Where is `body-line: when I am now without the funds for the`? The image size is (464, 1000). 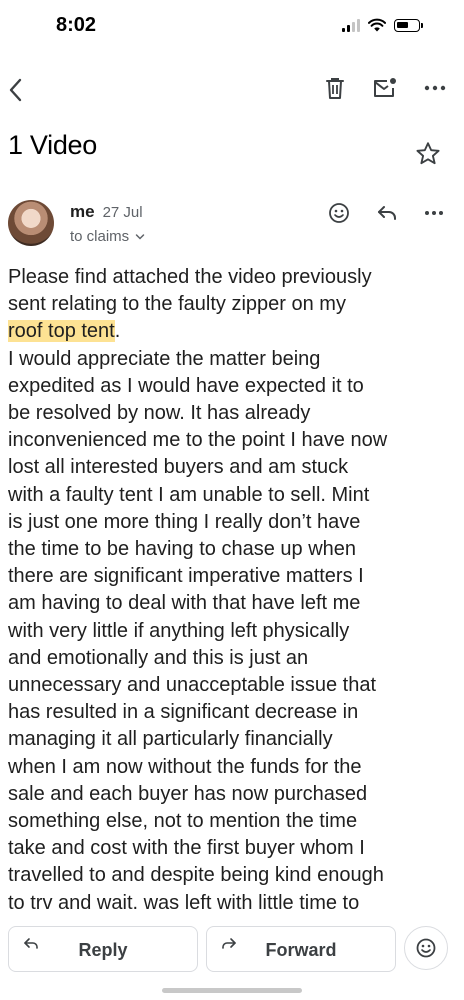 body-line: when I am now without the funds for the is located at coordinates (233, 767).